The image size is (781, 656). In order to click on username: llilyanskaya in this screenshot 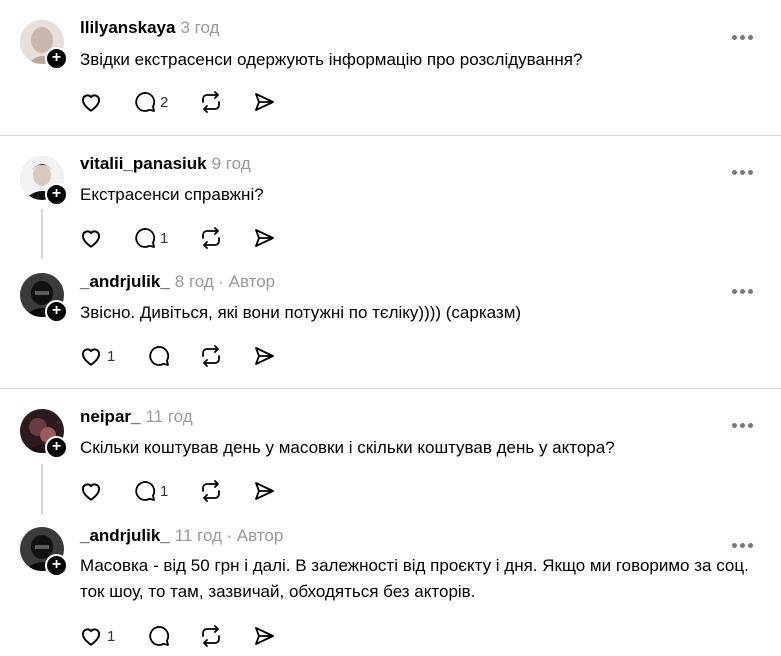, I will do `click(127, 27)`.